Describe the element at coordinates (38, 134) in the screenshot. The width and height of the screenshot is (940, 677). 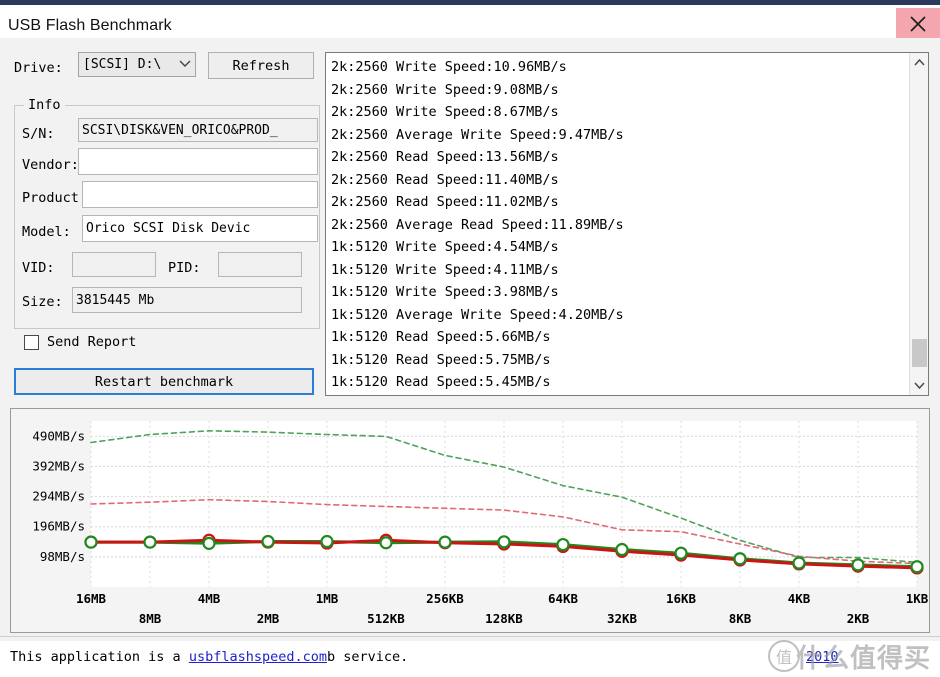
I see `sn-label: S/N:` at that location.